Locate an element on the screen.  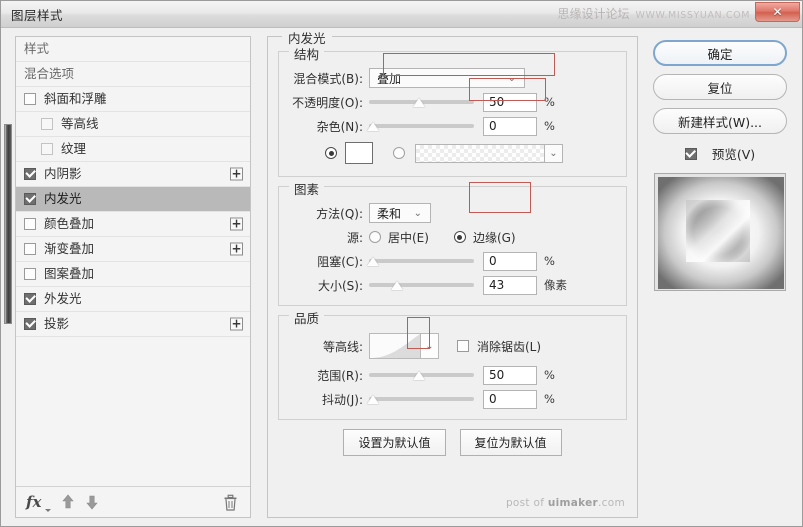
blend-mode-select: 叠加 ⌄ is located at coordinates (447, 78).